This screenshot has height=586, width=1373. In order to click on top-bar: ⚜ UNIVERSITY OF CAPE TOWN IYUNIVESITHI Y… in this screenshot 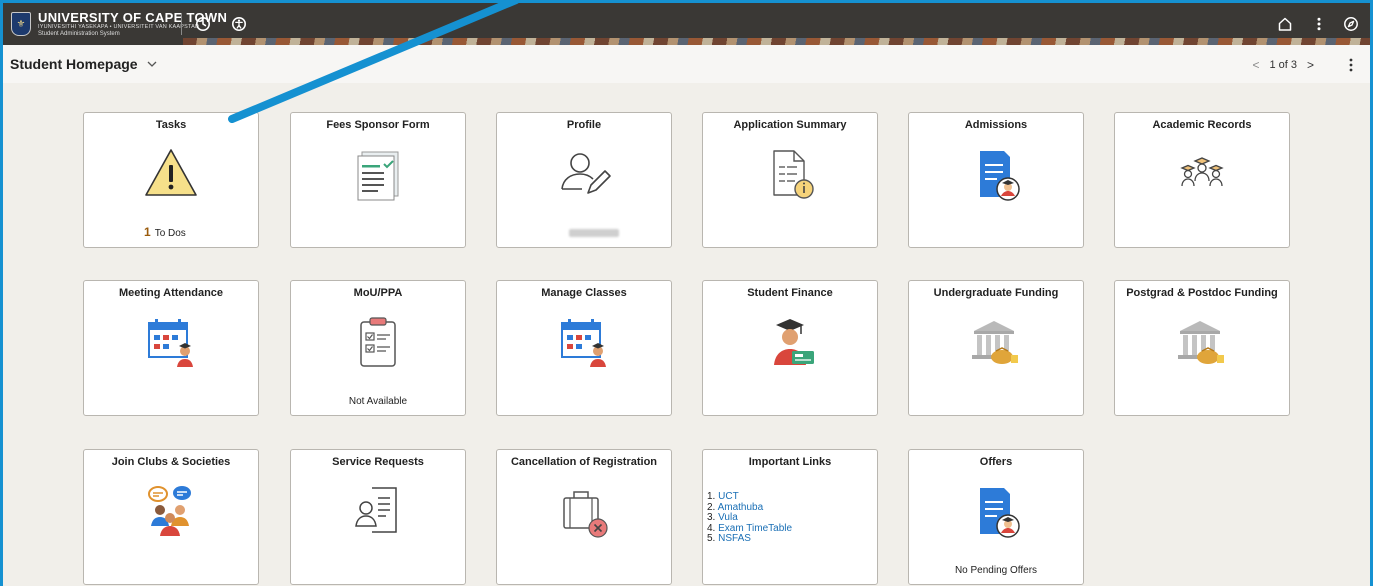, I will do `click(686, 24)`.